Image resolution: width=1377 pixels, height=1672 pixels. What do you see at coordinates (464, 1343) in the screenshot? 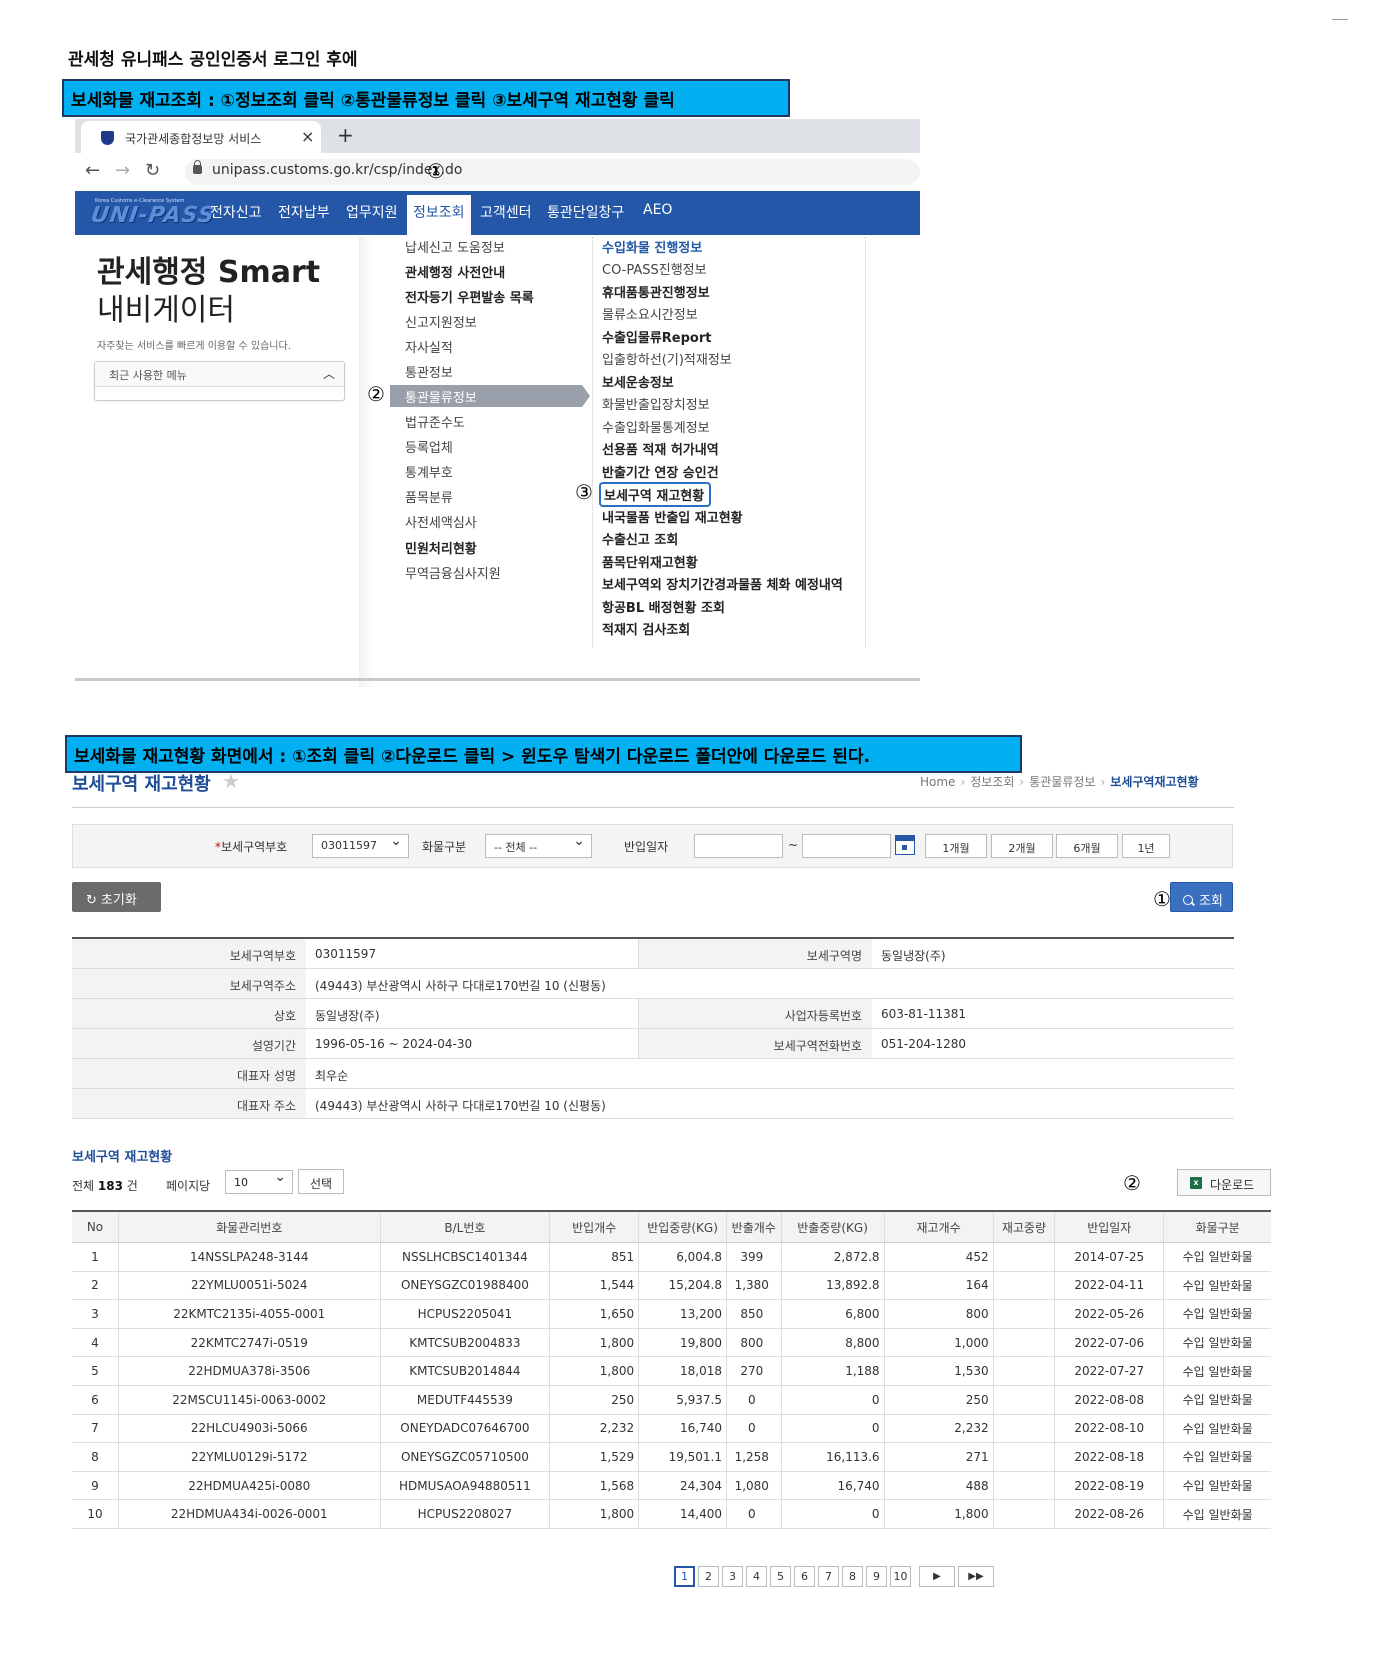
I see `table-cell: KMTCSUB2004833` at bounding box center [464, 1343].